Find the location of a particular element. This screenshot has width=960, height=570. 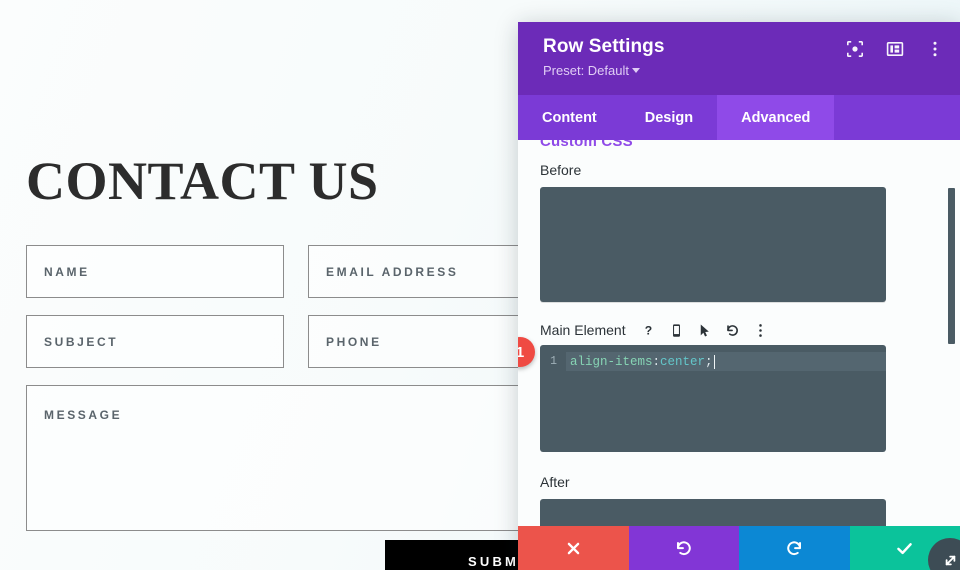

modal-header: Row Settings Preset: Default is located at coordinates (739, 58).